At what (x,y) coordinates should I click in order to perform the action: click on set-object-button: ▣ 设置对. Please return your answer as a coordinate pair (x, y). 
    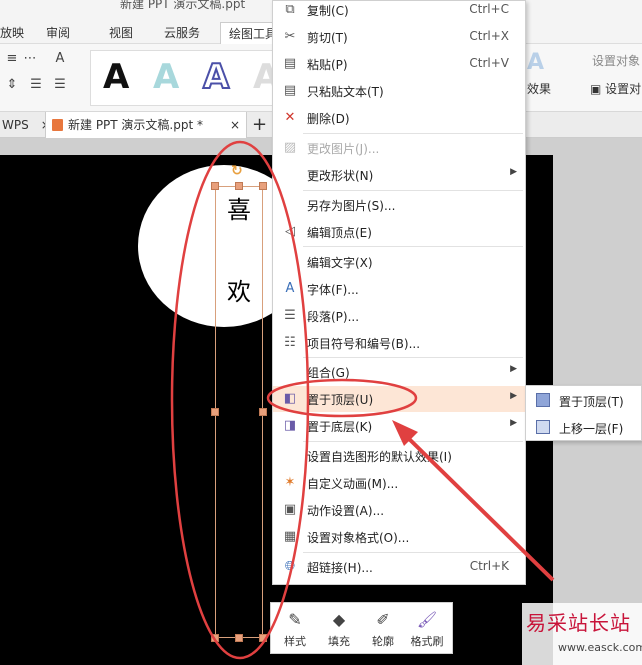
    Looking at the image, I should click on (615, 88).